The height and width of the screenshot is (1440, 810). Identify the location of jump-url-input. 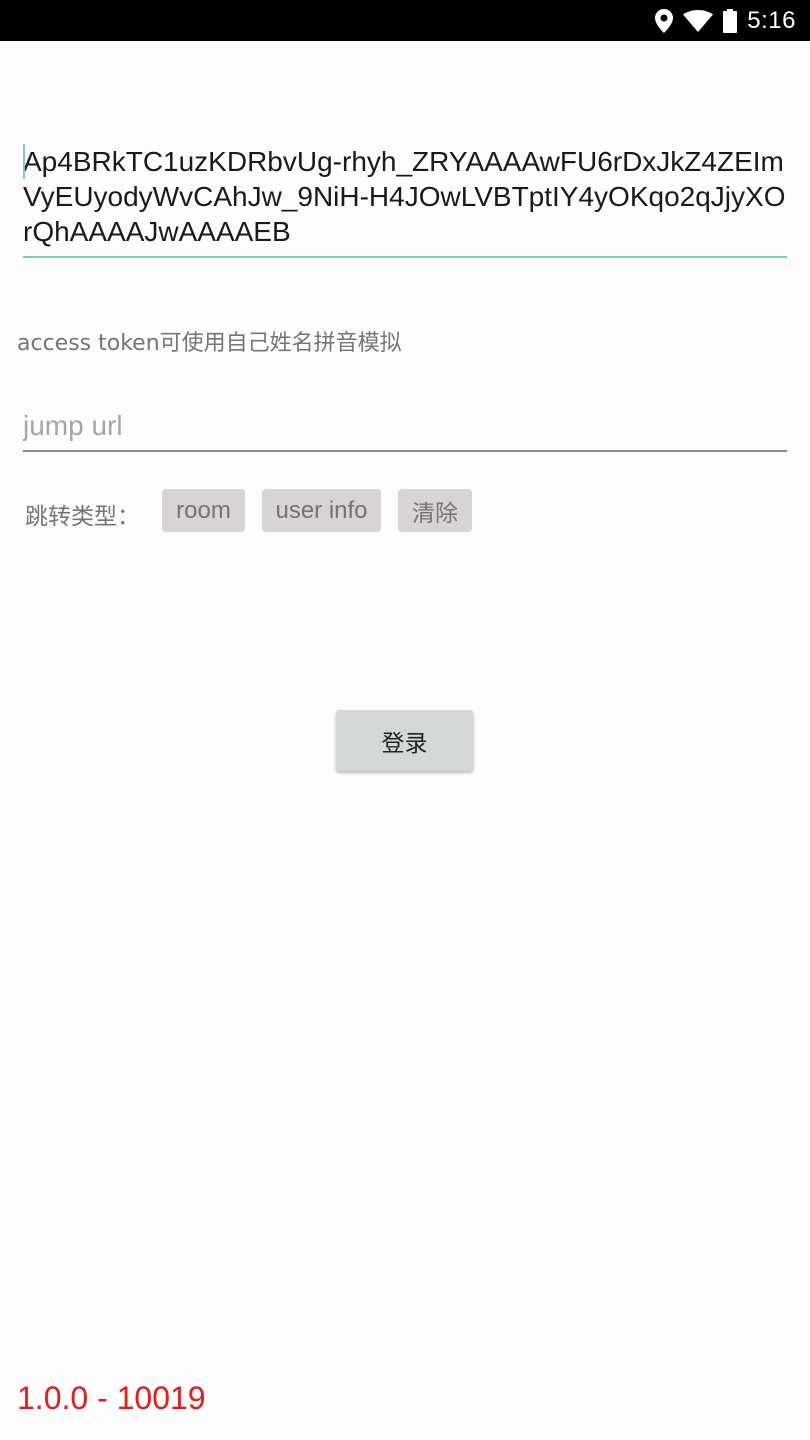
(405, 426).